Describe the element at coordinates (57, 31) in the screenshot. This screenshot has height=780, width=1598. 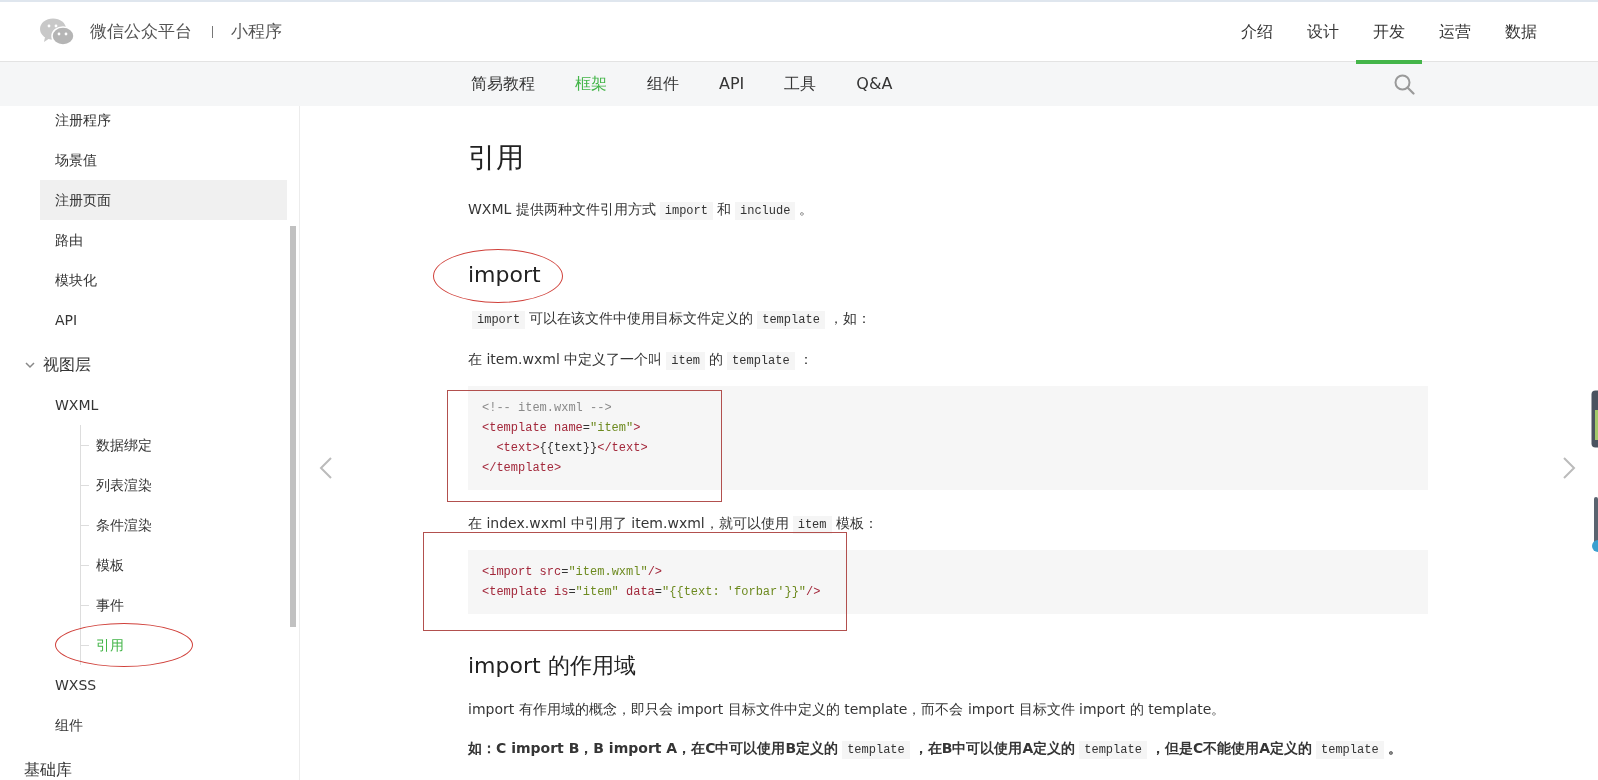
I see `logo-icon` at that location.